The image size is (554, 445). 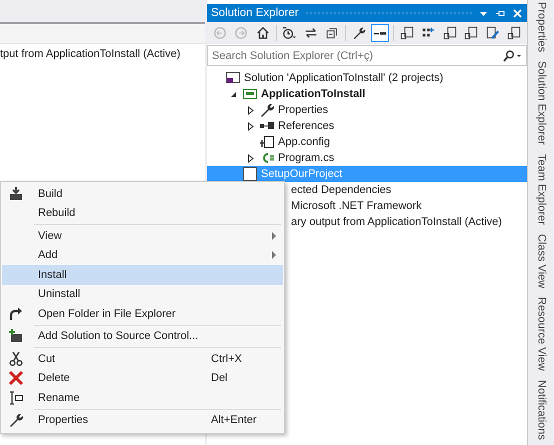 What do you see at coordinates (267, 142) in the screenshot?
I see `config-file-icon` at bounding box center [267, 142].